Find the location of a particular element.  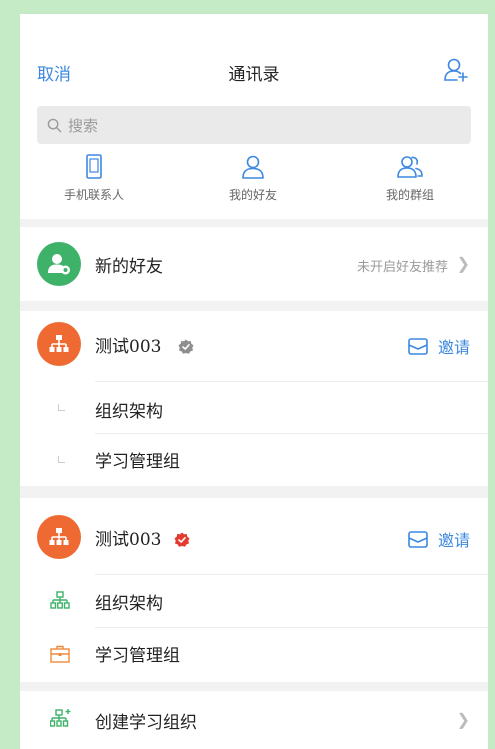

org-structure-icon is located at coordinates (60, 600).